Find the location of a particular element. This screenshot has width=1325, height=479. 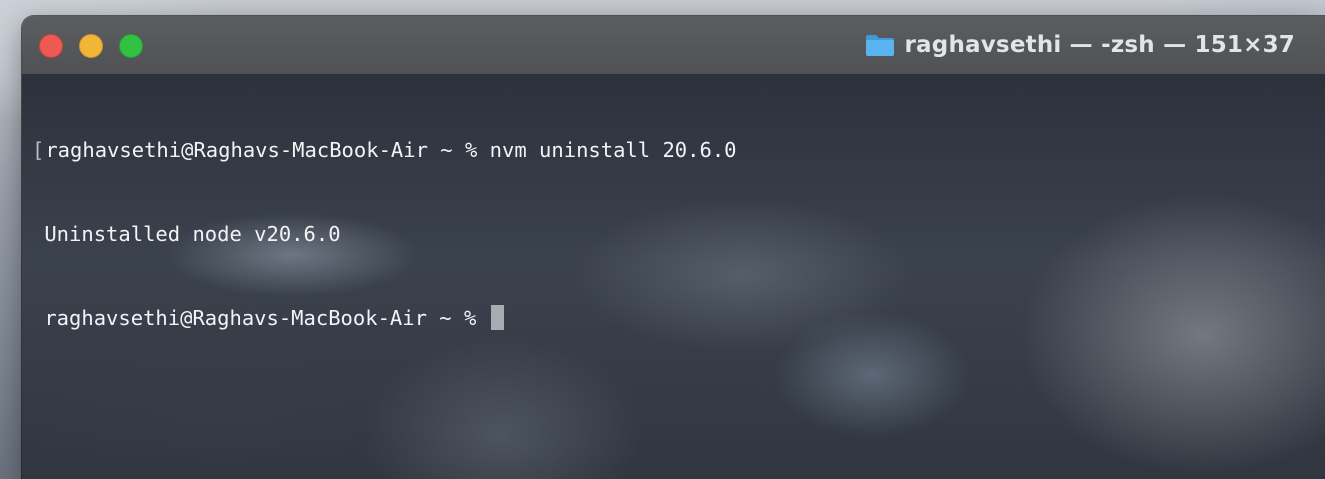

command-output: Uninstalled node v20.6.0 is located at coordinates (192, 234).